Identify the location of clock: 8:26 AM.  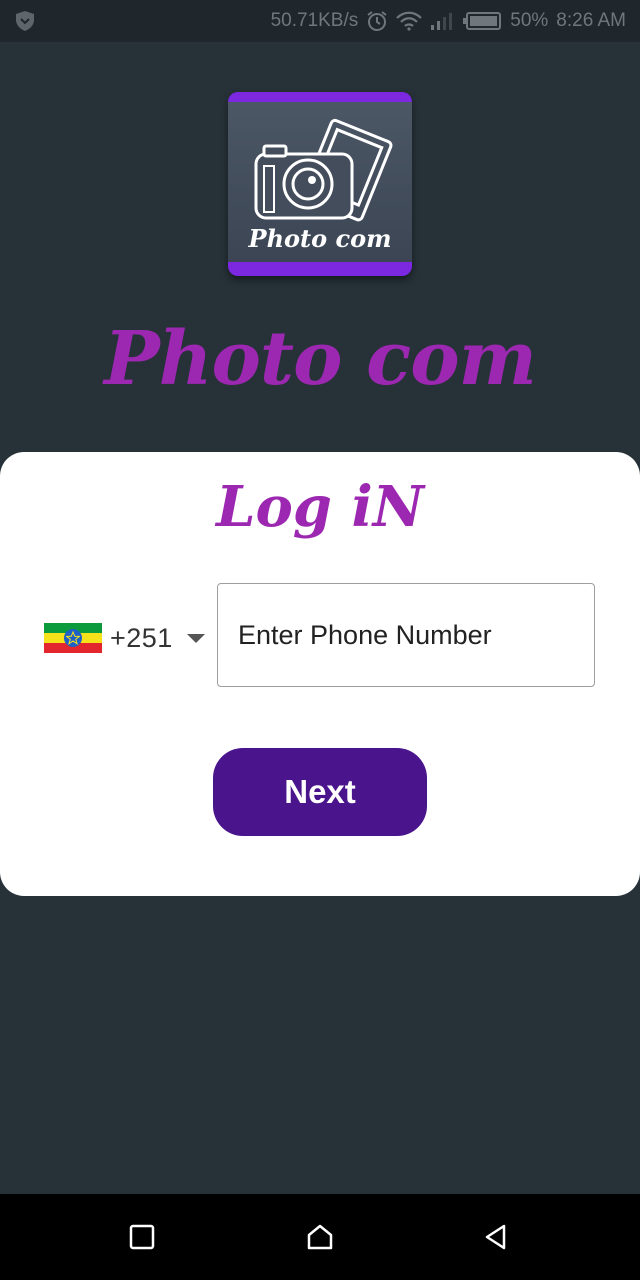
(591, 20).